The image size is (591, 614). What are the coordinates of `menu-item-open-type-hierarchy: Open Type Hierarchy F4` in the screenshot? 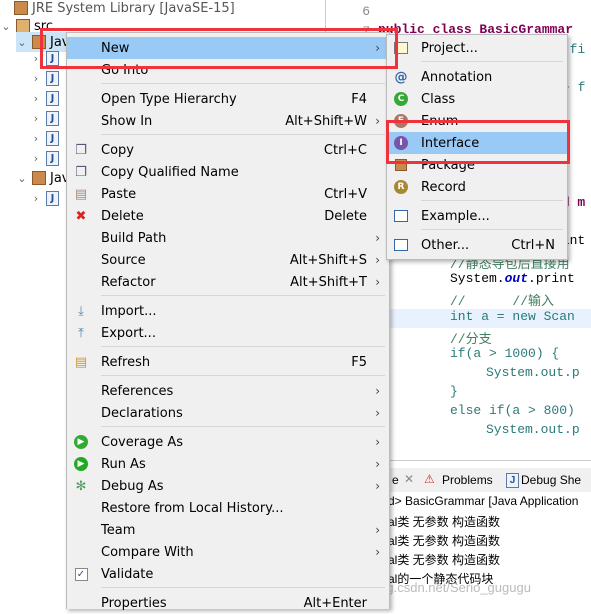 It's located at (228, 99).